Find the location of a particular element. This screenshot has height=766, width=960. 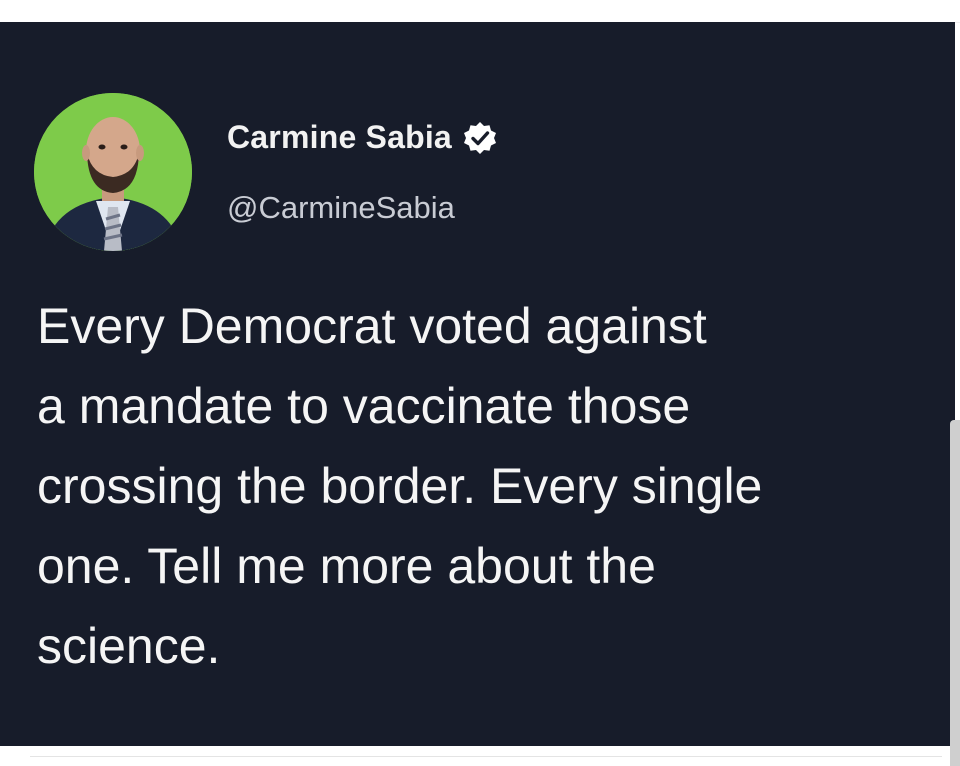

profile-photo-icon is located at coordinates (113, 172).